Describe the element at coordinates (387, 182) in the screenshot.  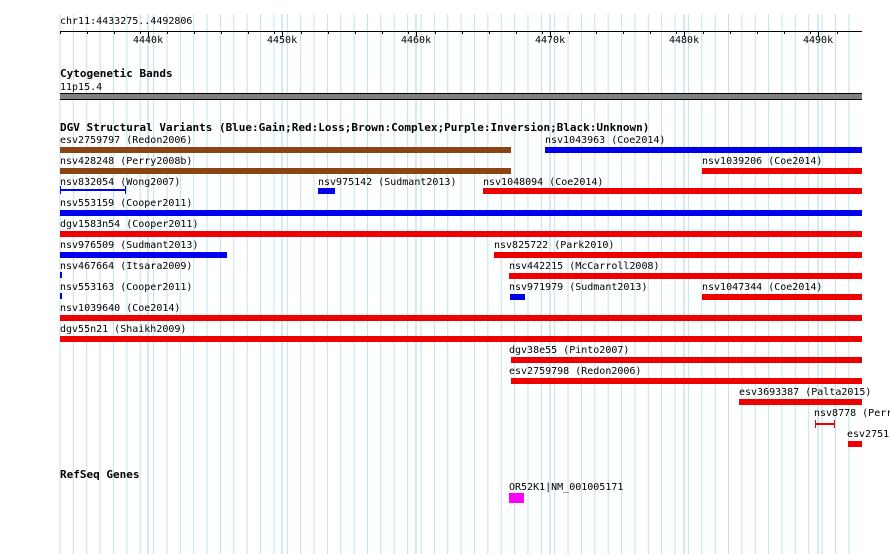
I see `dgv-feature-label: nsv975142 (Sudmant2013)` at that location.